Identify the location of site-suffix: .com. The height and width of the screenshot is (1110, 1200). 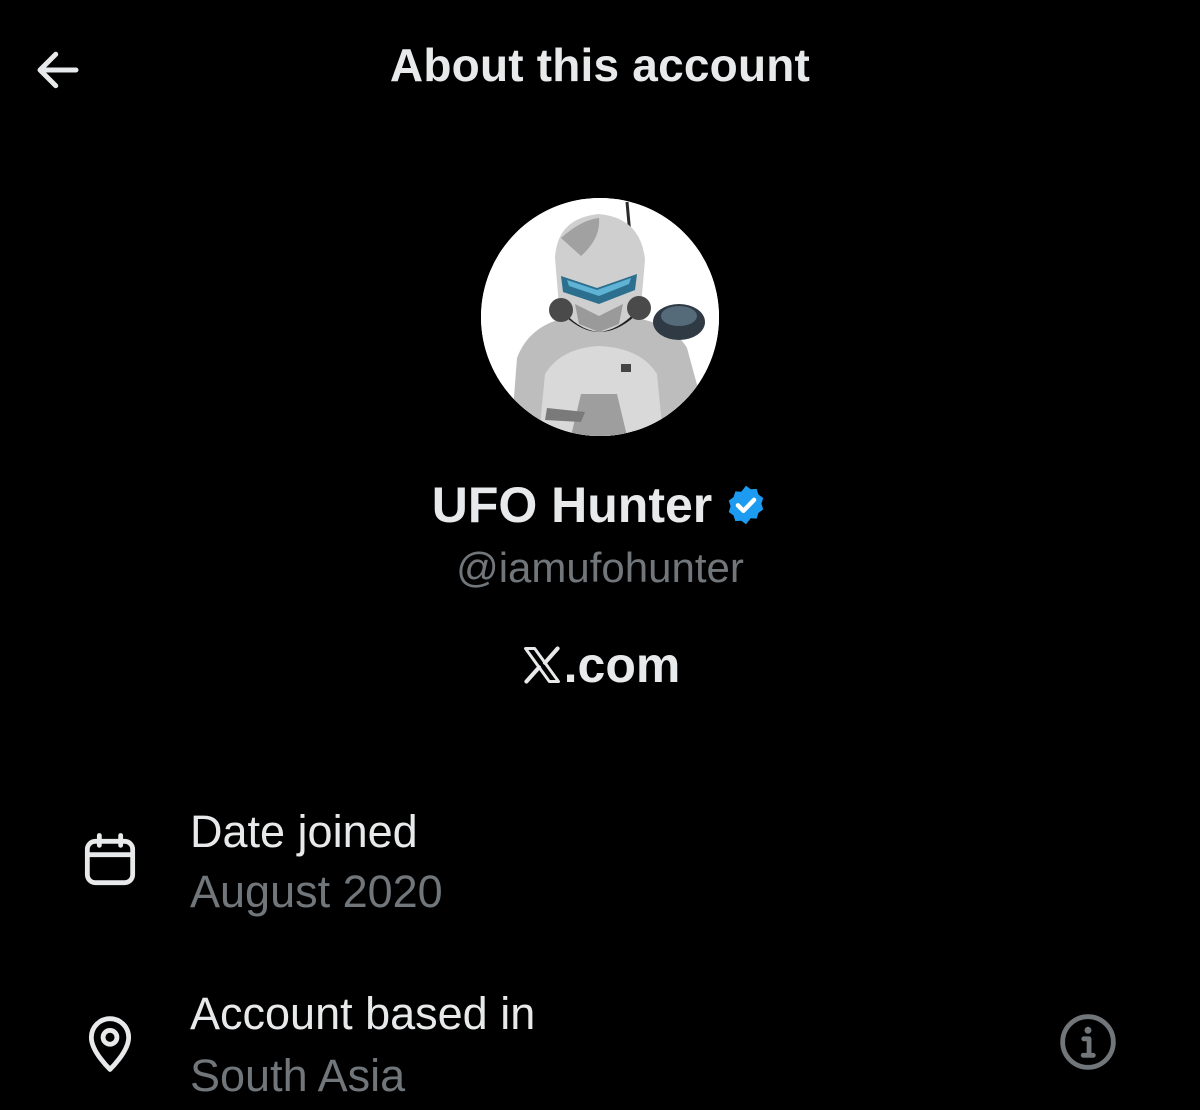
(622, 665).